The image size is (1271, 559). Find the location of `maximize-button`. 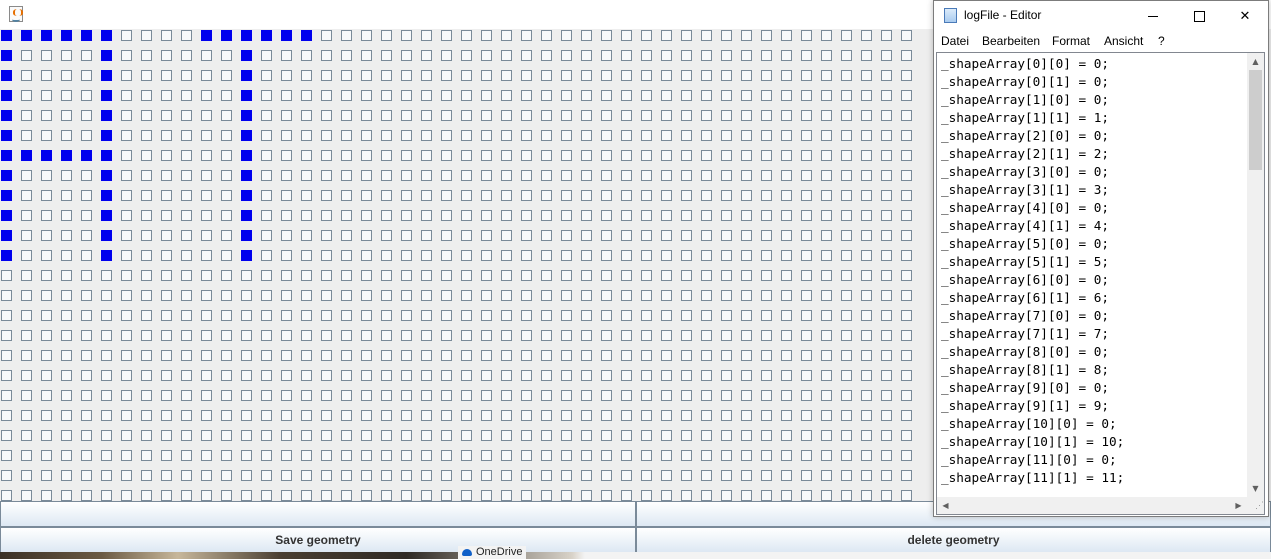

maximize-button is located at coordinates (1199, 16).